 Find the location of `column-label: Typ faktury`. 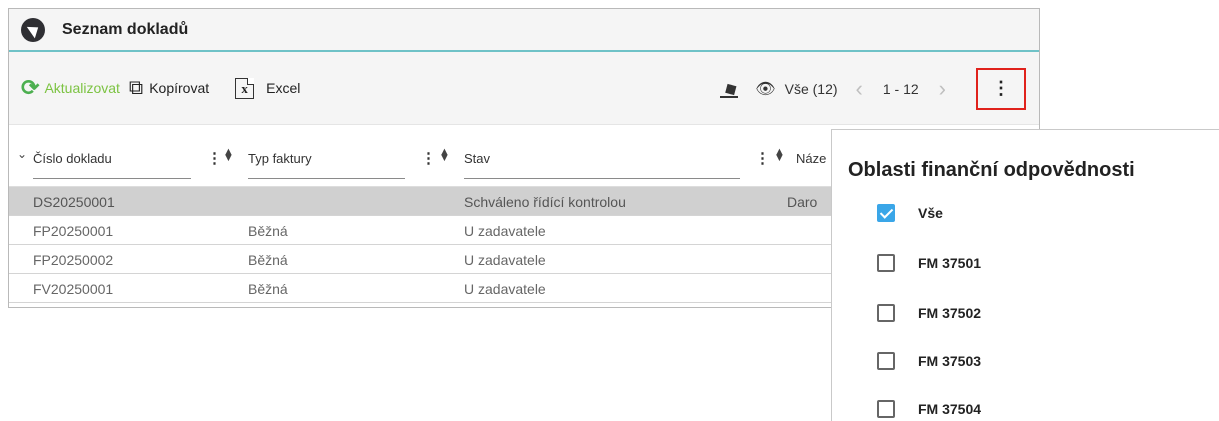

column-label: Typ faktury is located at coordinates (280, 158).